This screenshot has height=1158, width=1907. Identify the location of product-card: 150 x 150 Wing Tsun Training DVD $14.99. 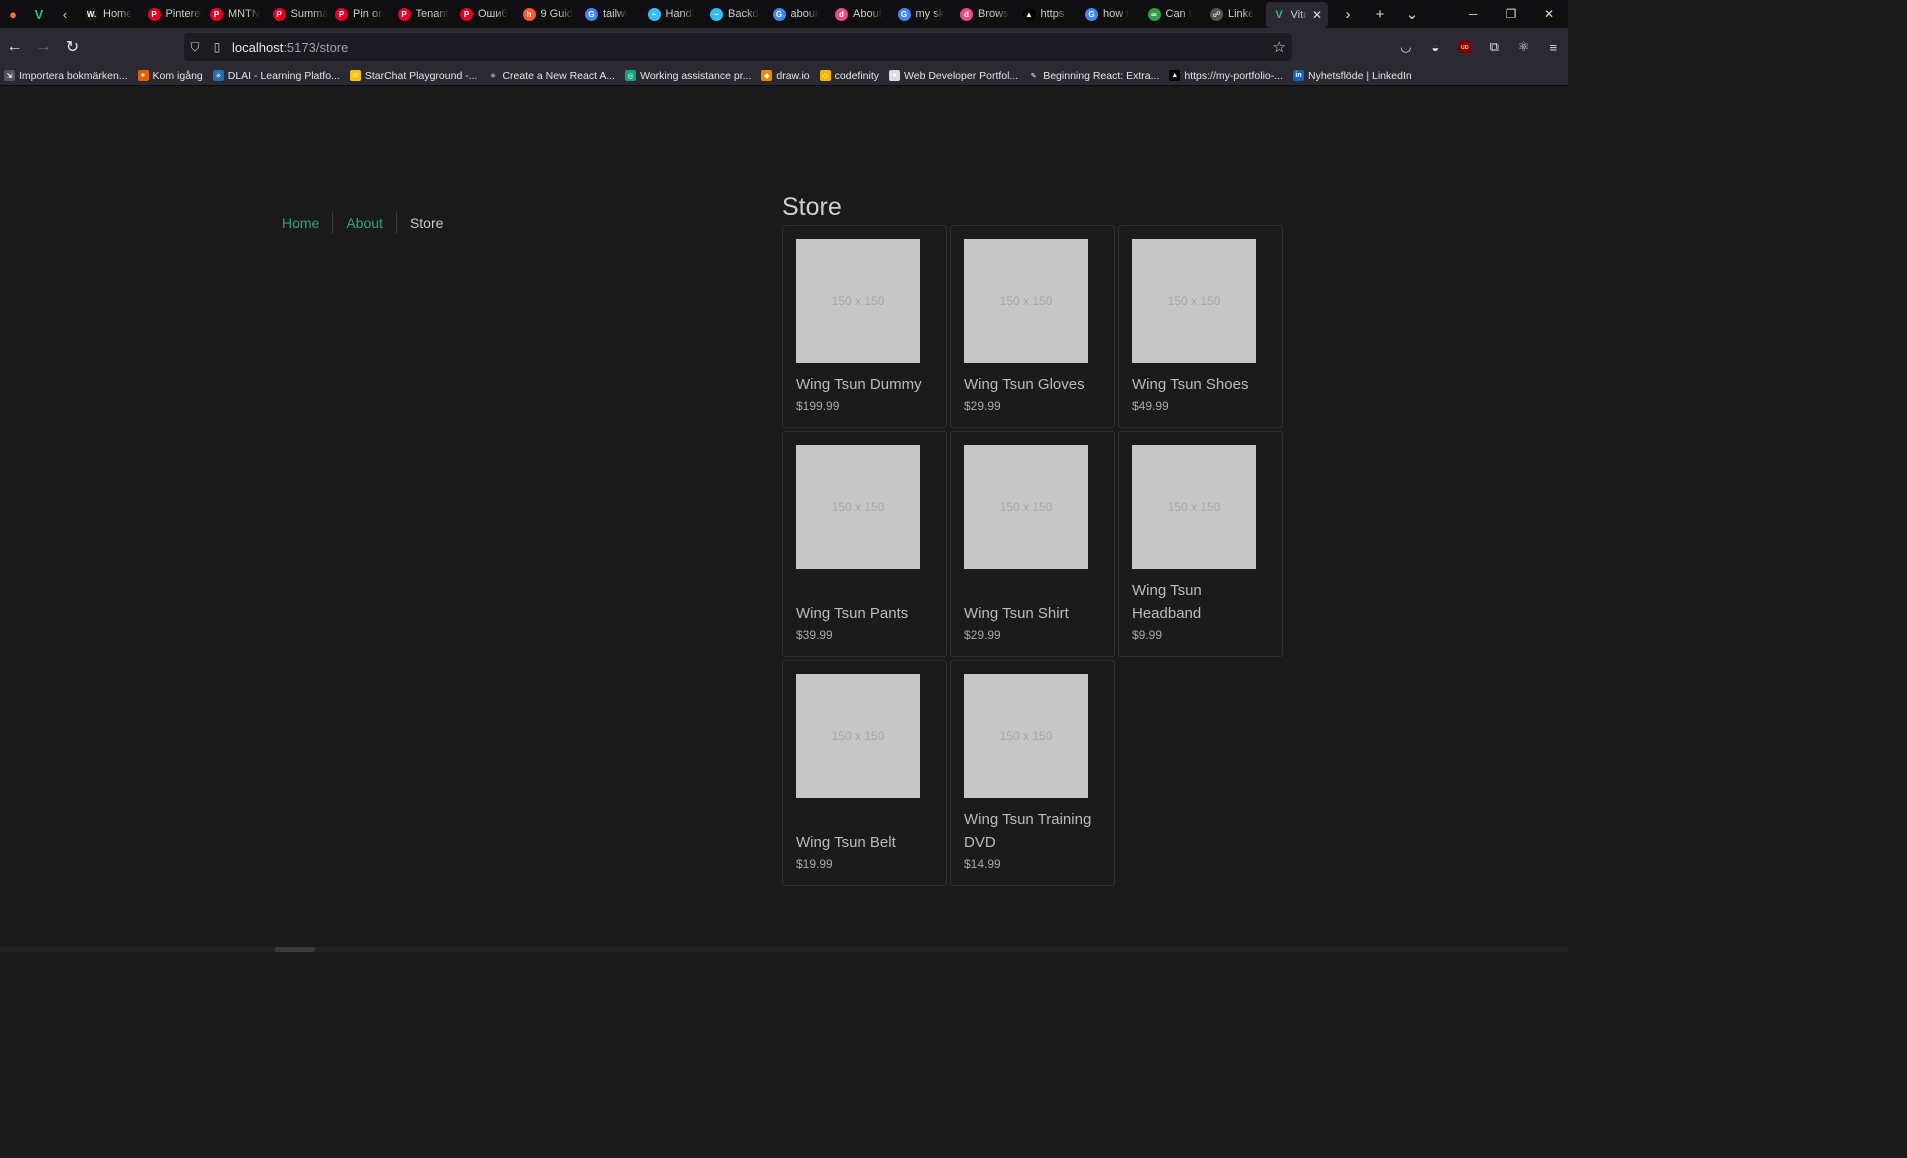
(1032, 773).